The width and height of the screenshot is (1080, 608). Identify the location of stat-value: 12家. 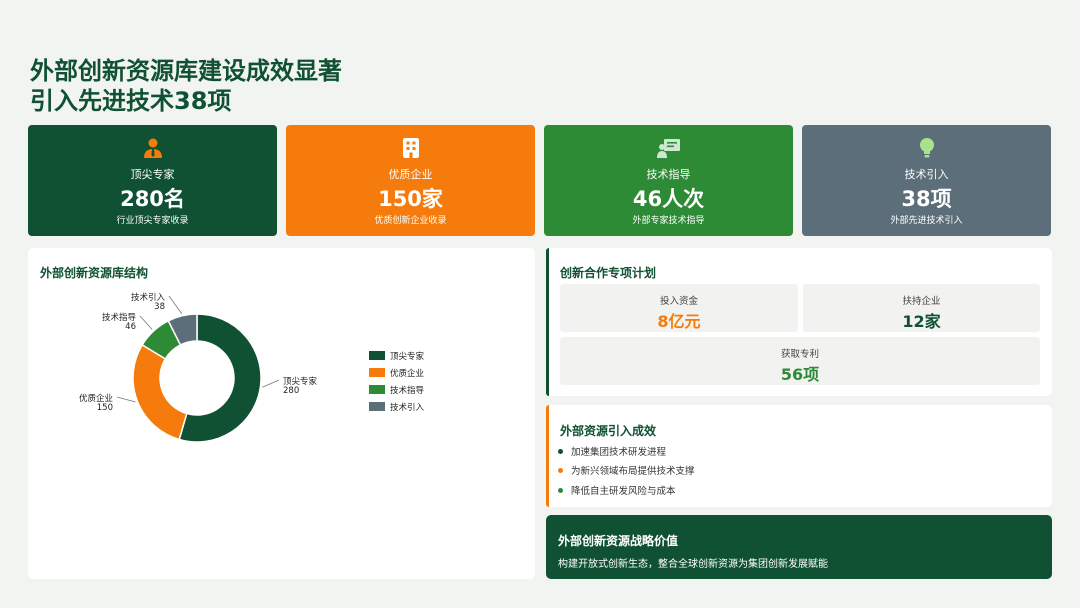
(921, 321).